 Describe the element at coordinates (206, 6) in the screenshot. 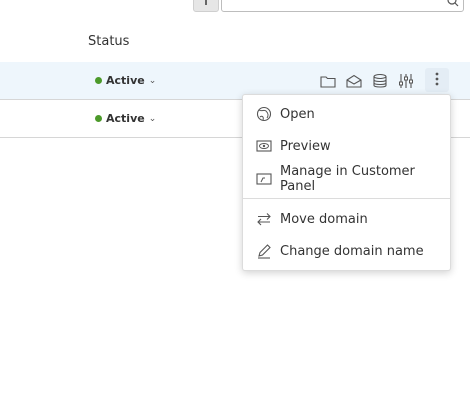

I see `top-toolbar-button` at that location.